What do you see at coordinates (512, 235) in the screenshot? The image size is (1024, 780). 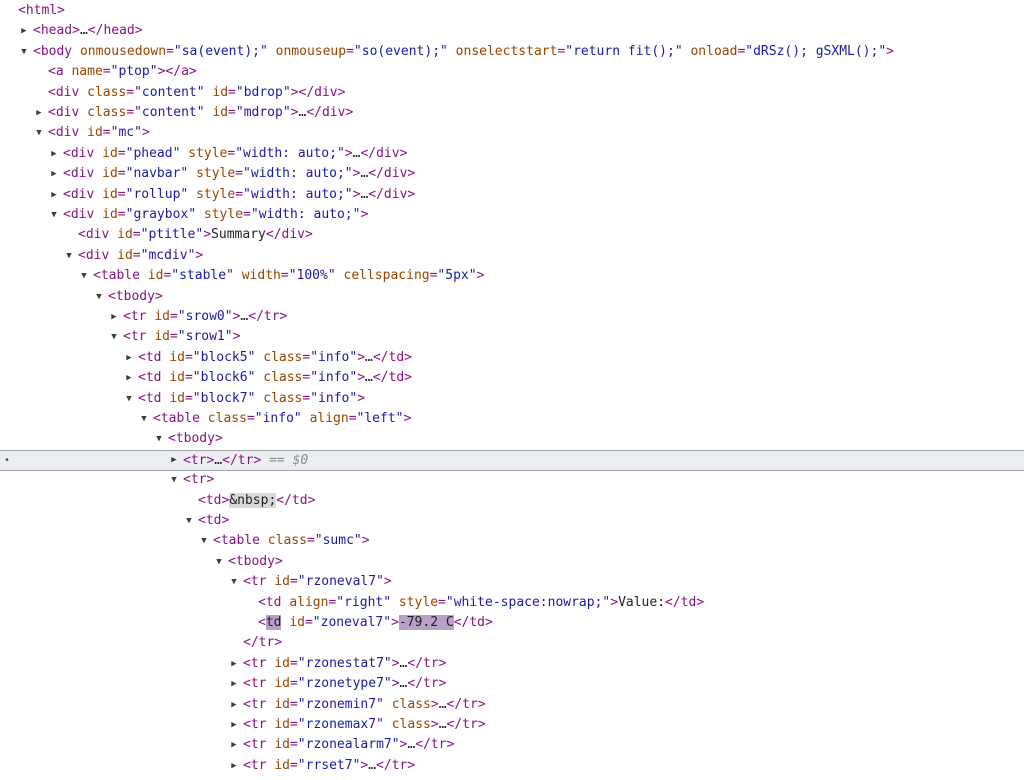 I see `dom-node-row: <div id="ptitle">Summary</div>` at bounding box center [512, 235].